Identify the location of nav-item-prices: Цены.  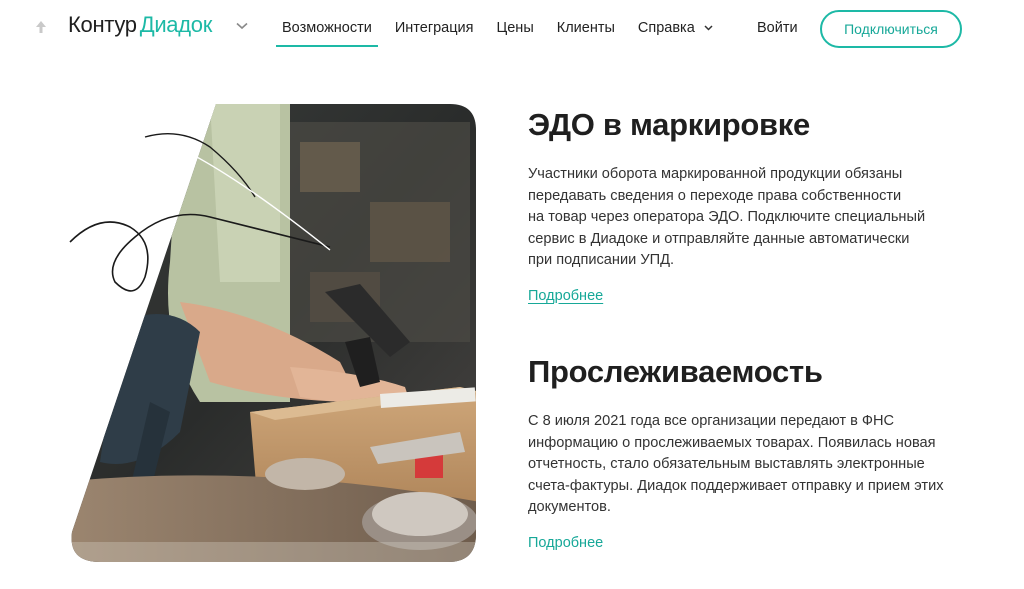
(515, 29).